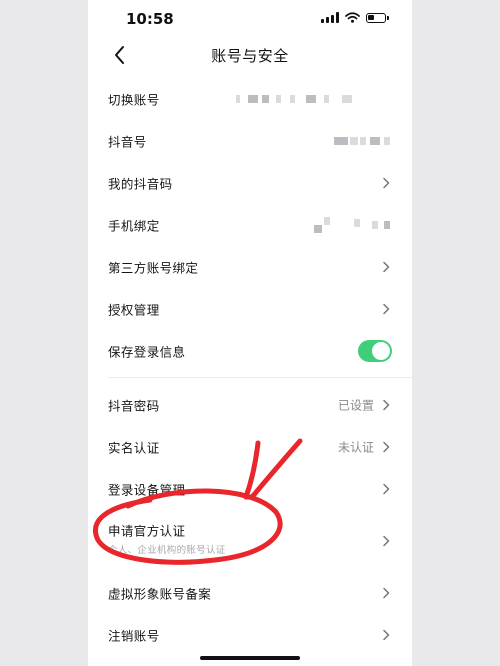 The width and height of the screenshot is (500, 666). What do you see at coordinates (147, 531) in the screenshot?
I see `row-label: 申请官方认证` at bounding box center [147, 531].